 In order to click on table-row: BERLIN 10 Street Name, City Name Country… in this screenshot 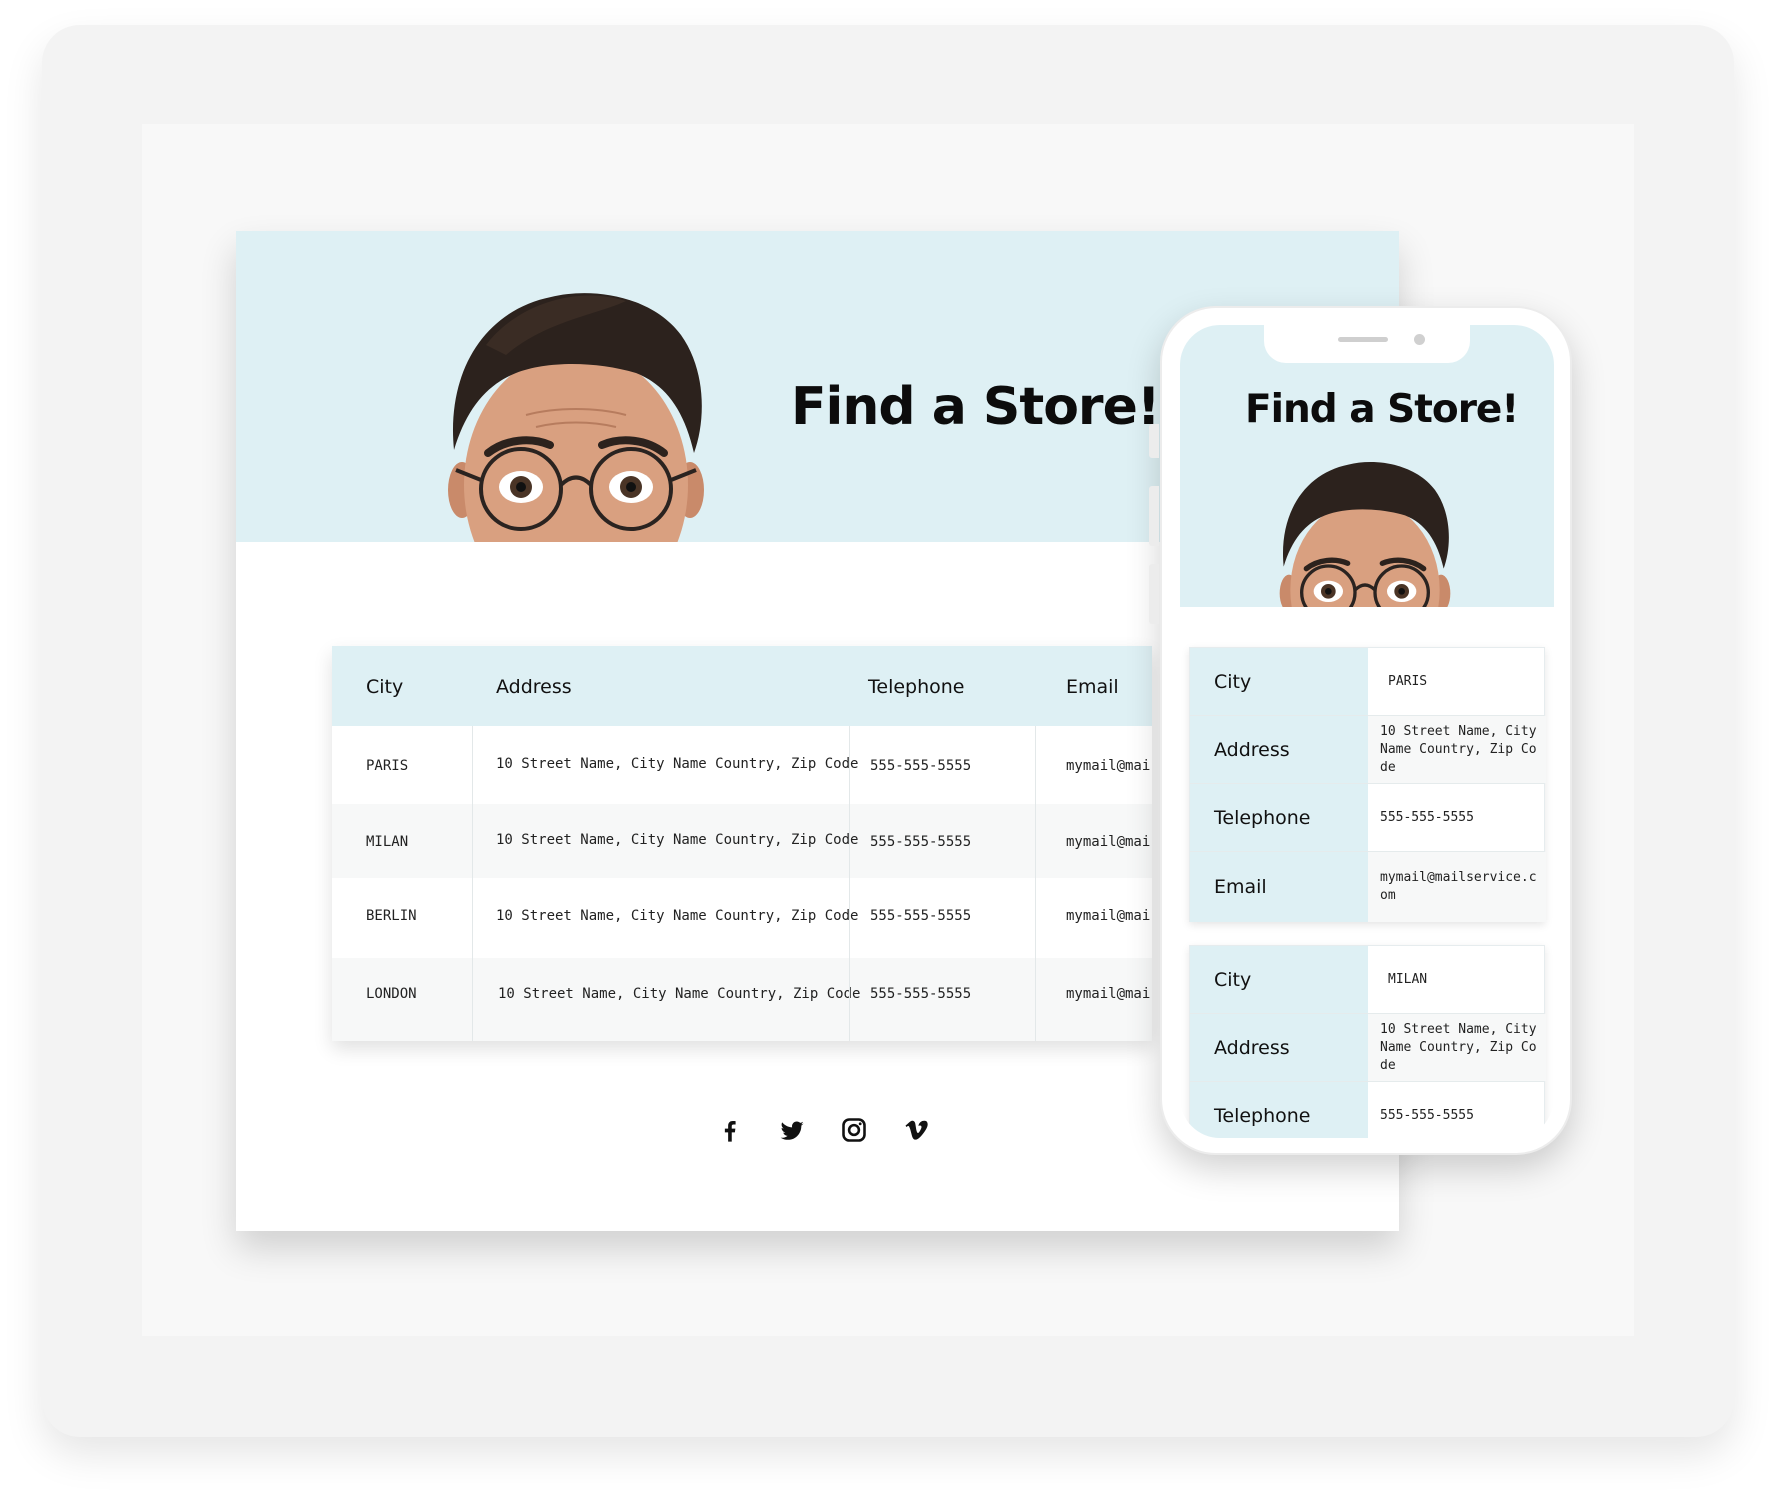, I will do `click(742, 918)`.